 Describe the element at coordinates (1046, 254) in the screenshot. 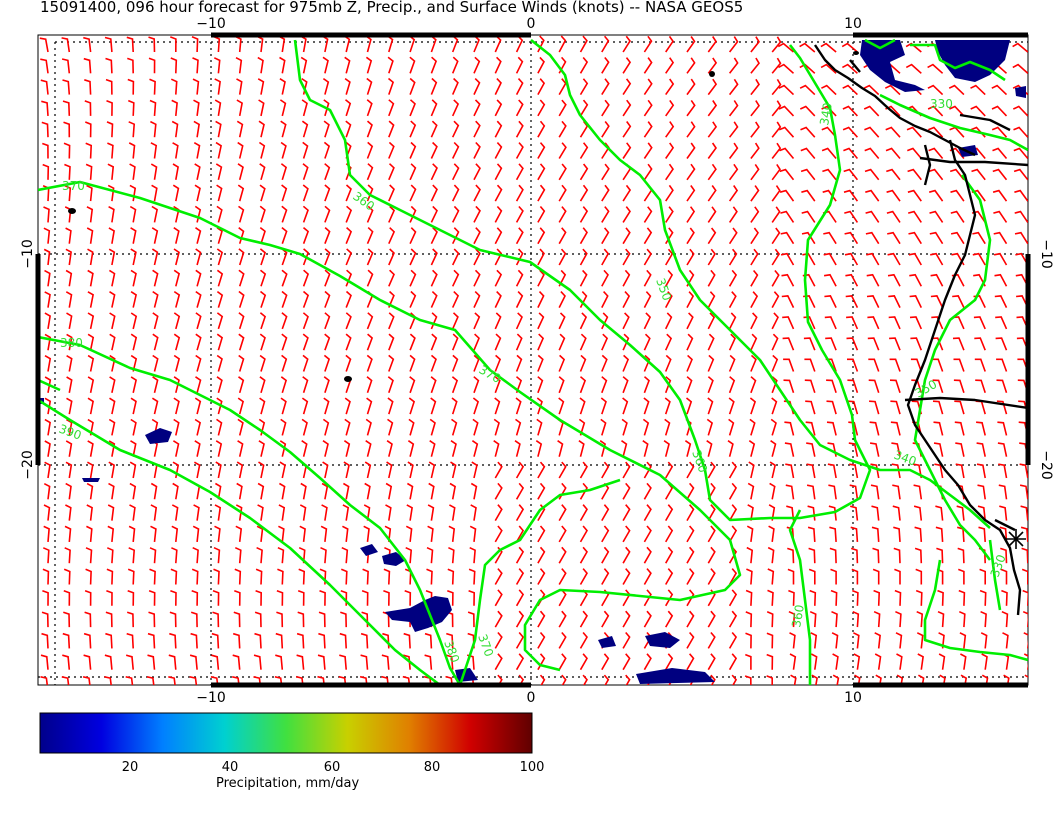

I see `lat-tick-label-right: −10` at that location.